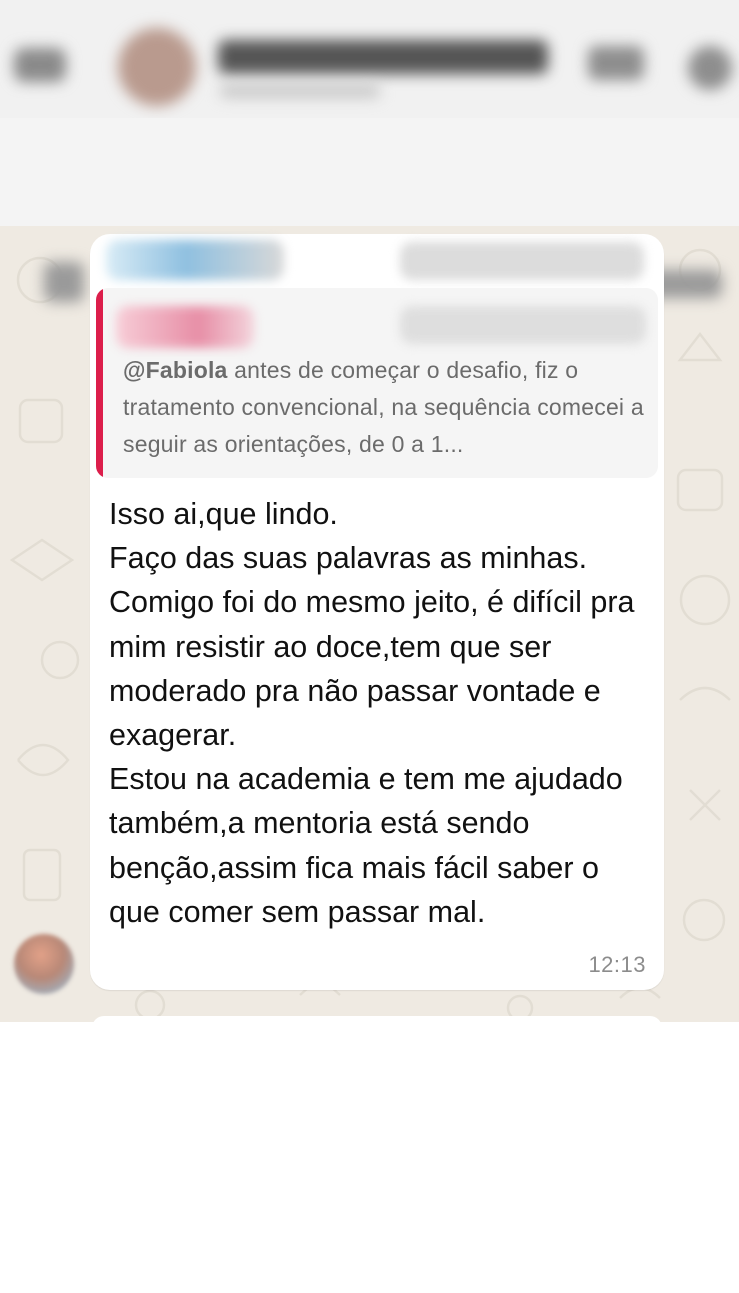 This screenshot has width=739, height=1293. Describe the element at coordinates (157, 67) in the screenshot. I see `group-avatar` at that location.